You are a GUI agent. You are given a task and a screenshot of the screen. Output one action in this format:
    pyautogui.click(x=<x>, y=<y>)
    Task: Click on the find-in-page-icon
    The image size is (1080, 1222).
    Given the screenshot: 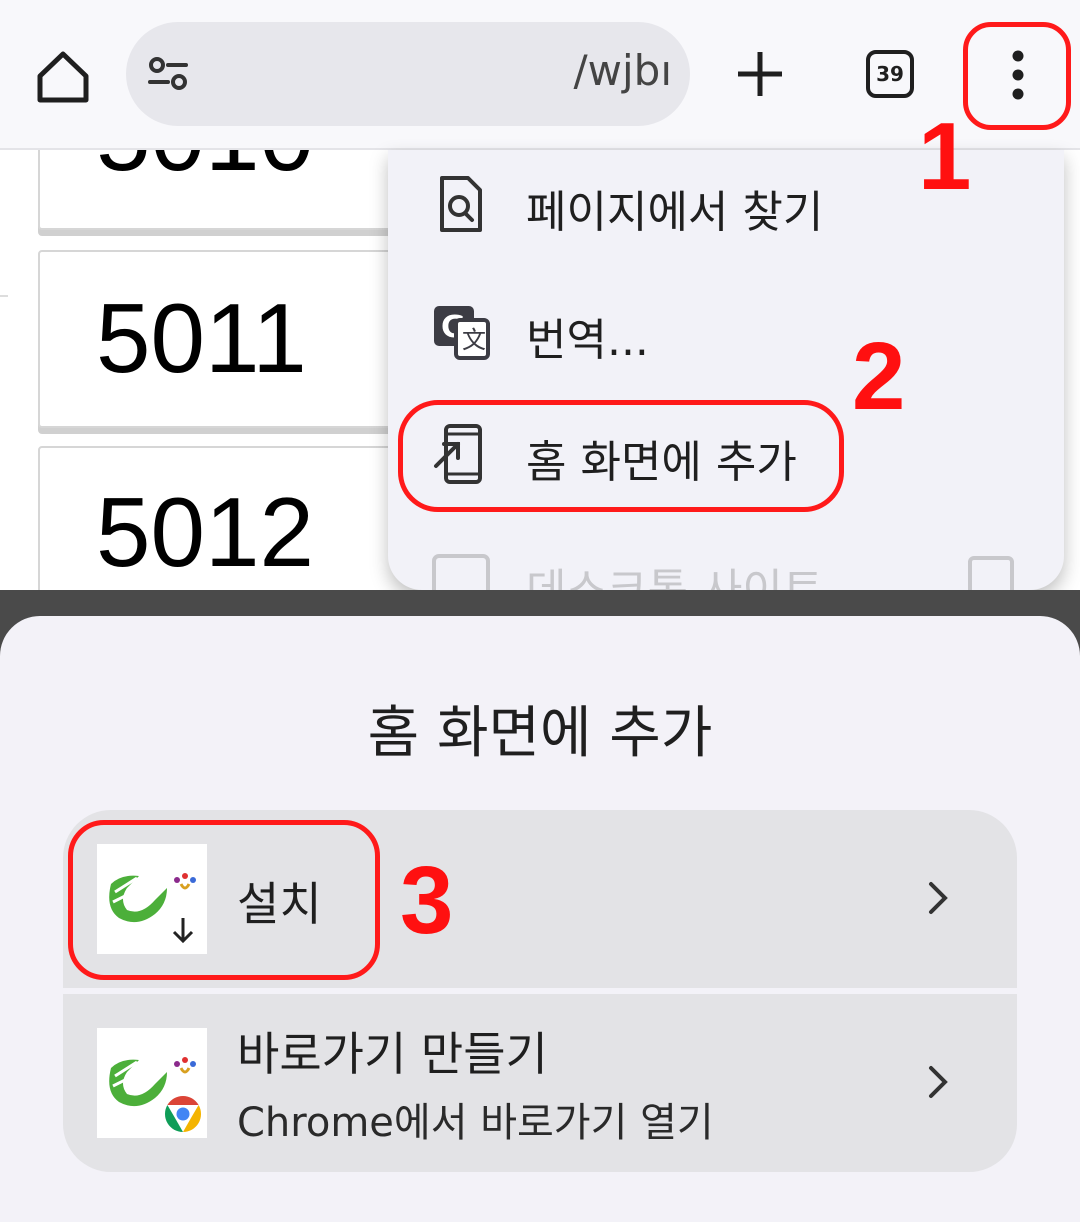 What is the action you would take?
    pyautogui.click(x=460, y=204)
    